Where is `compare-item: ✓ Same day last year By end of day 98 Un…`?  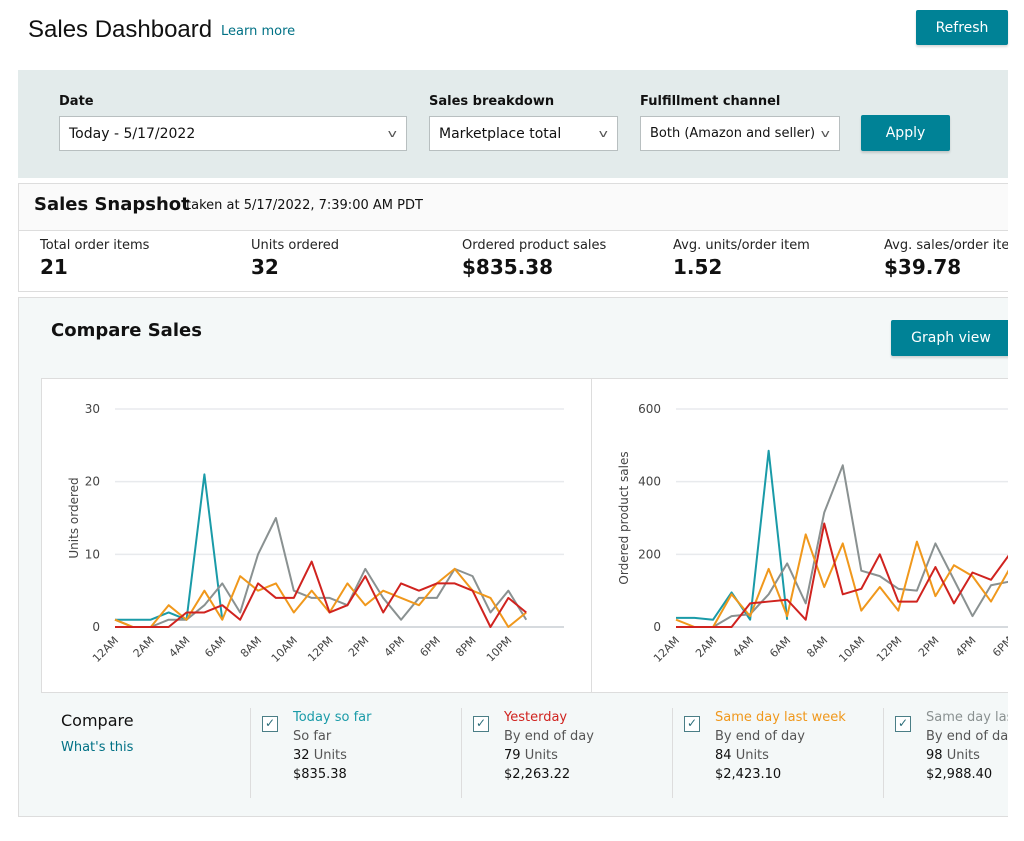 compare-item: ✓ Same day last year By end of day 98 Un… is located at coordinates (945, 753).